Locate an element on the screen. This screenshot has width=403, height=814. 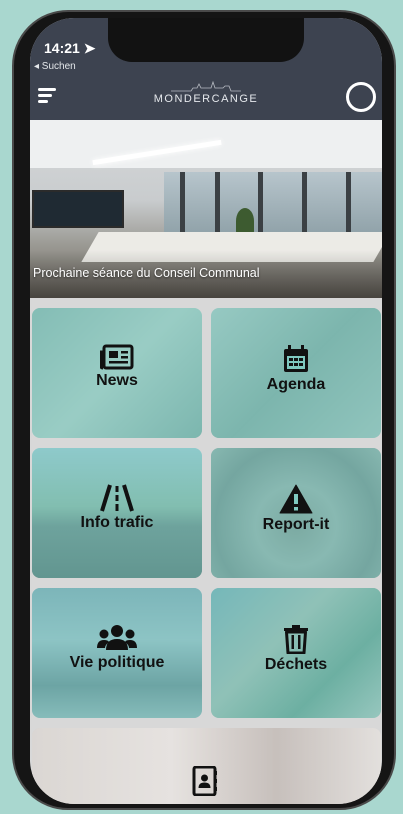
tile-label: Info trafic is located at coordinates (117, 522).